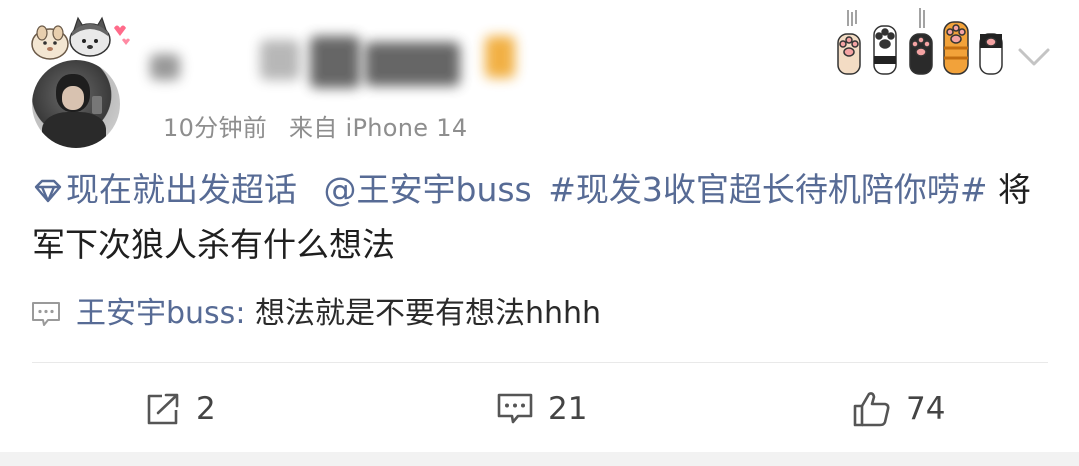 The image size is (1079, 466). I want to click on comment-icon, so click(515, 408).